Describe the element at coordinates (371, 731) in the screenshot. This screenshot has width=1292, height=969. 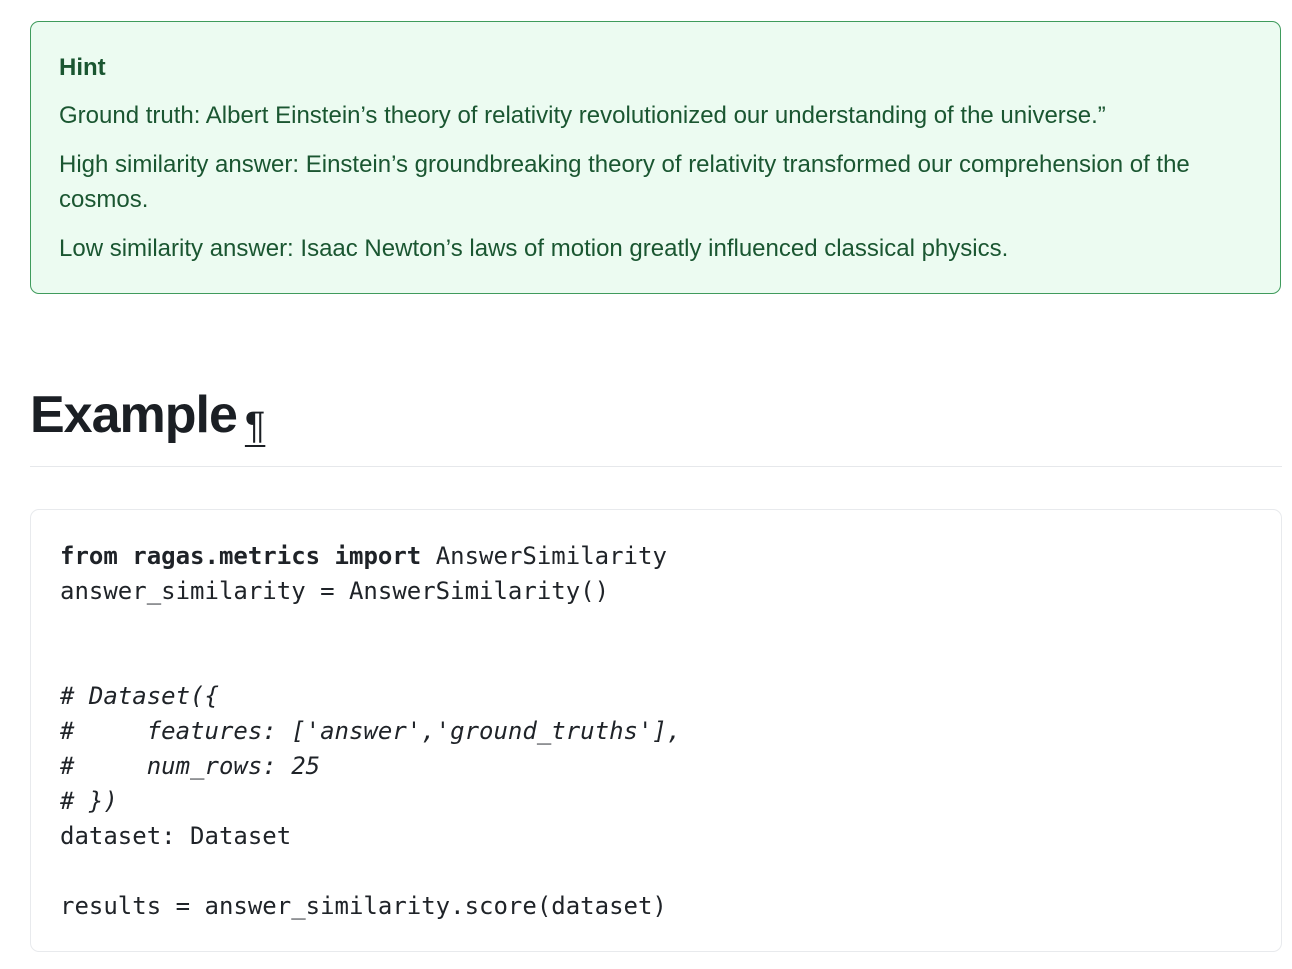
I see `code-comment: # features: ['answer','ground_truths'],` at that location.